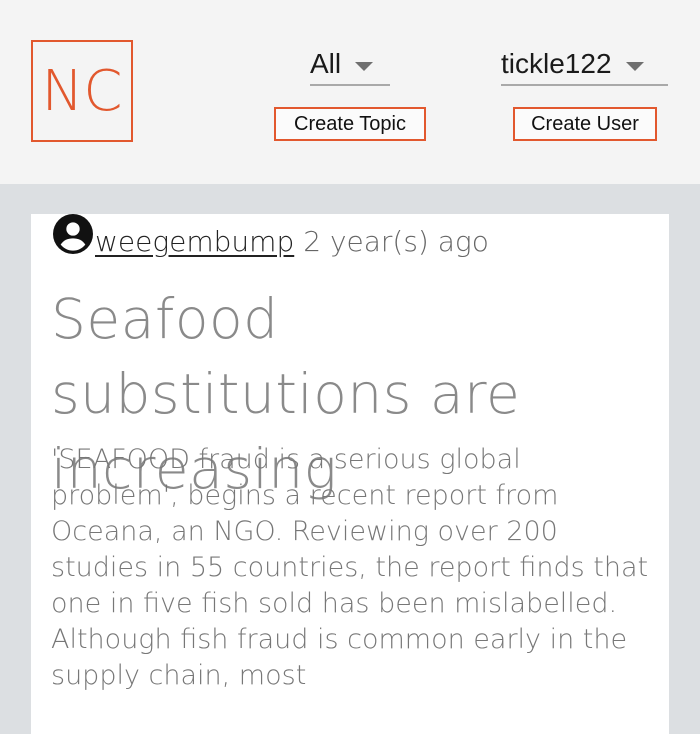 This screenshot has width=700, height=734. I want to click on topic-select: All, so click(350, 65).